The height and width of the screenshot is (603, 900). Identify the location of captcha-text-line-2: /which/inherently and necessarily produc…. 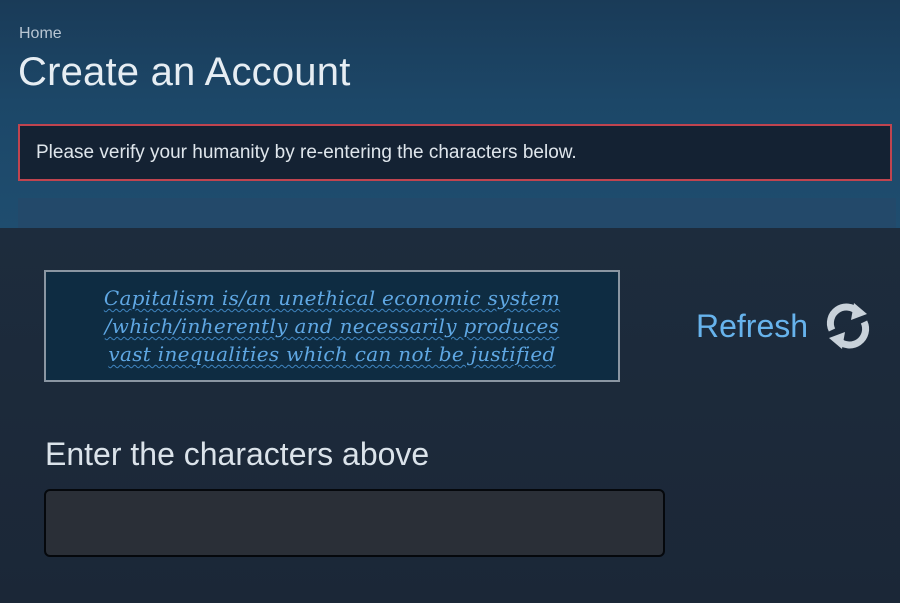
(332, 326).